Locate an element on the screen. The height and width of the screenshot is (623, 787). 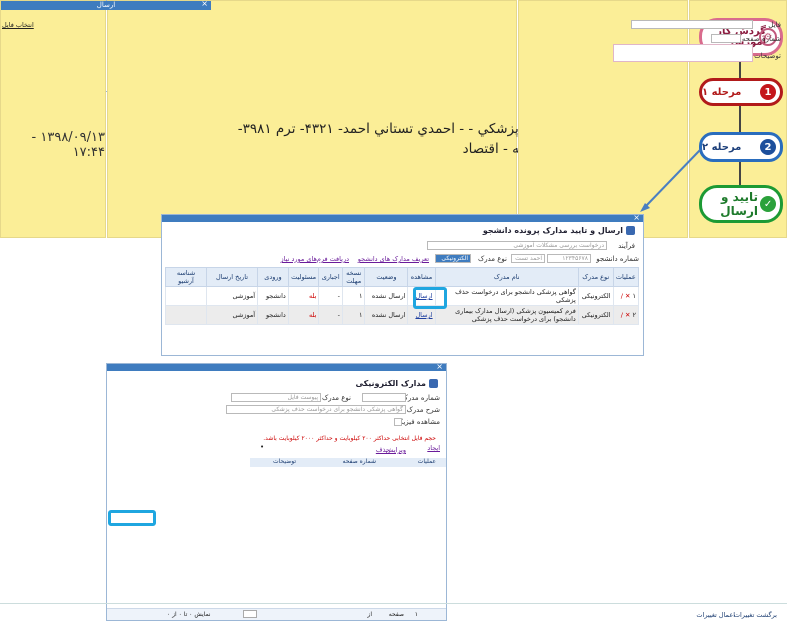
physical-view-checkbox is located at coordinates (398, 422).